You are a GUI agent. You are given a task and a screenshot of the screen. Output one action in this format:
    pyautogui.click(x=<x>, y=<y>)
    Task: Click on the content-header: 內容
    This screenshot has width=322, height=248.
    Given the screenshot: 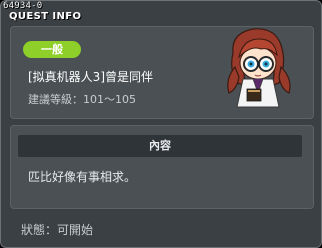 What is the action you would take?
    pyautogui.click(x=160, y=146)
    